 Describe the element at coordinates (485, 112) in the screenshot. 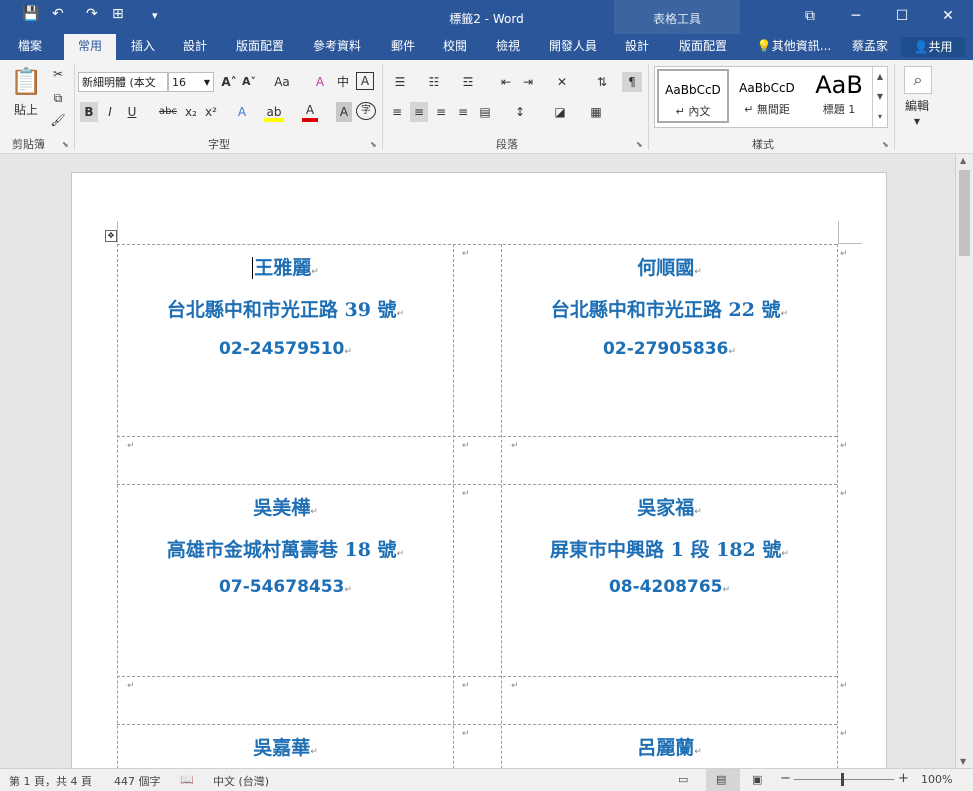

I see `distributed-icon: ▤` at that location.